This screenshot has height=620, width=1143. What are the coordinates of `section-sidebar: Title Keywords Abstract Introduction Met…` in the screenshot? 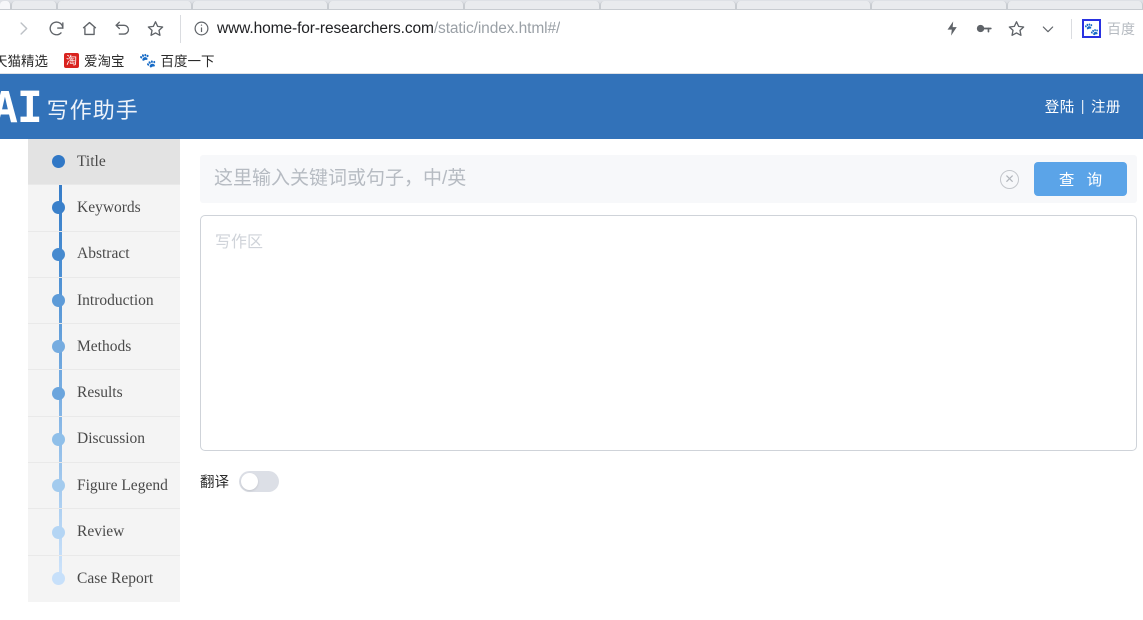 It's located at (104, 370).